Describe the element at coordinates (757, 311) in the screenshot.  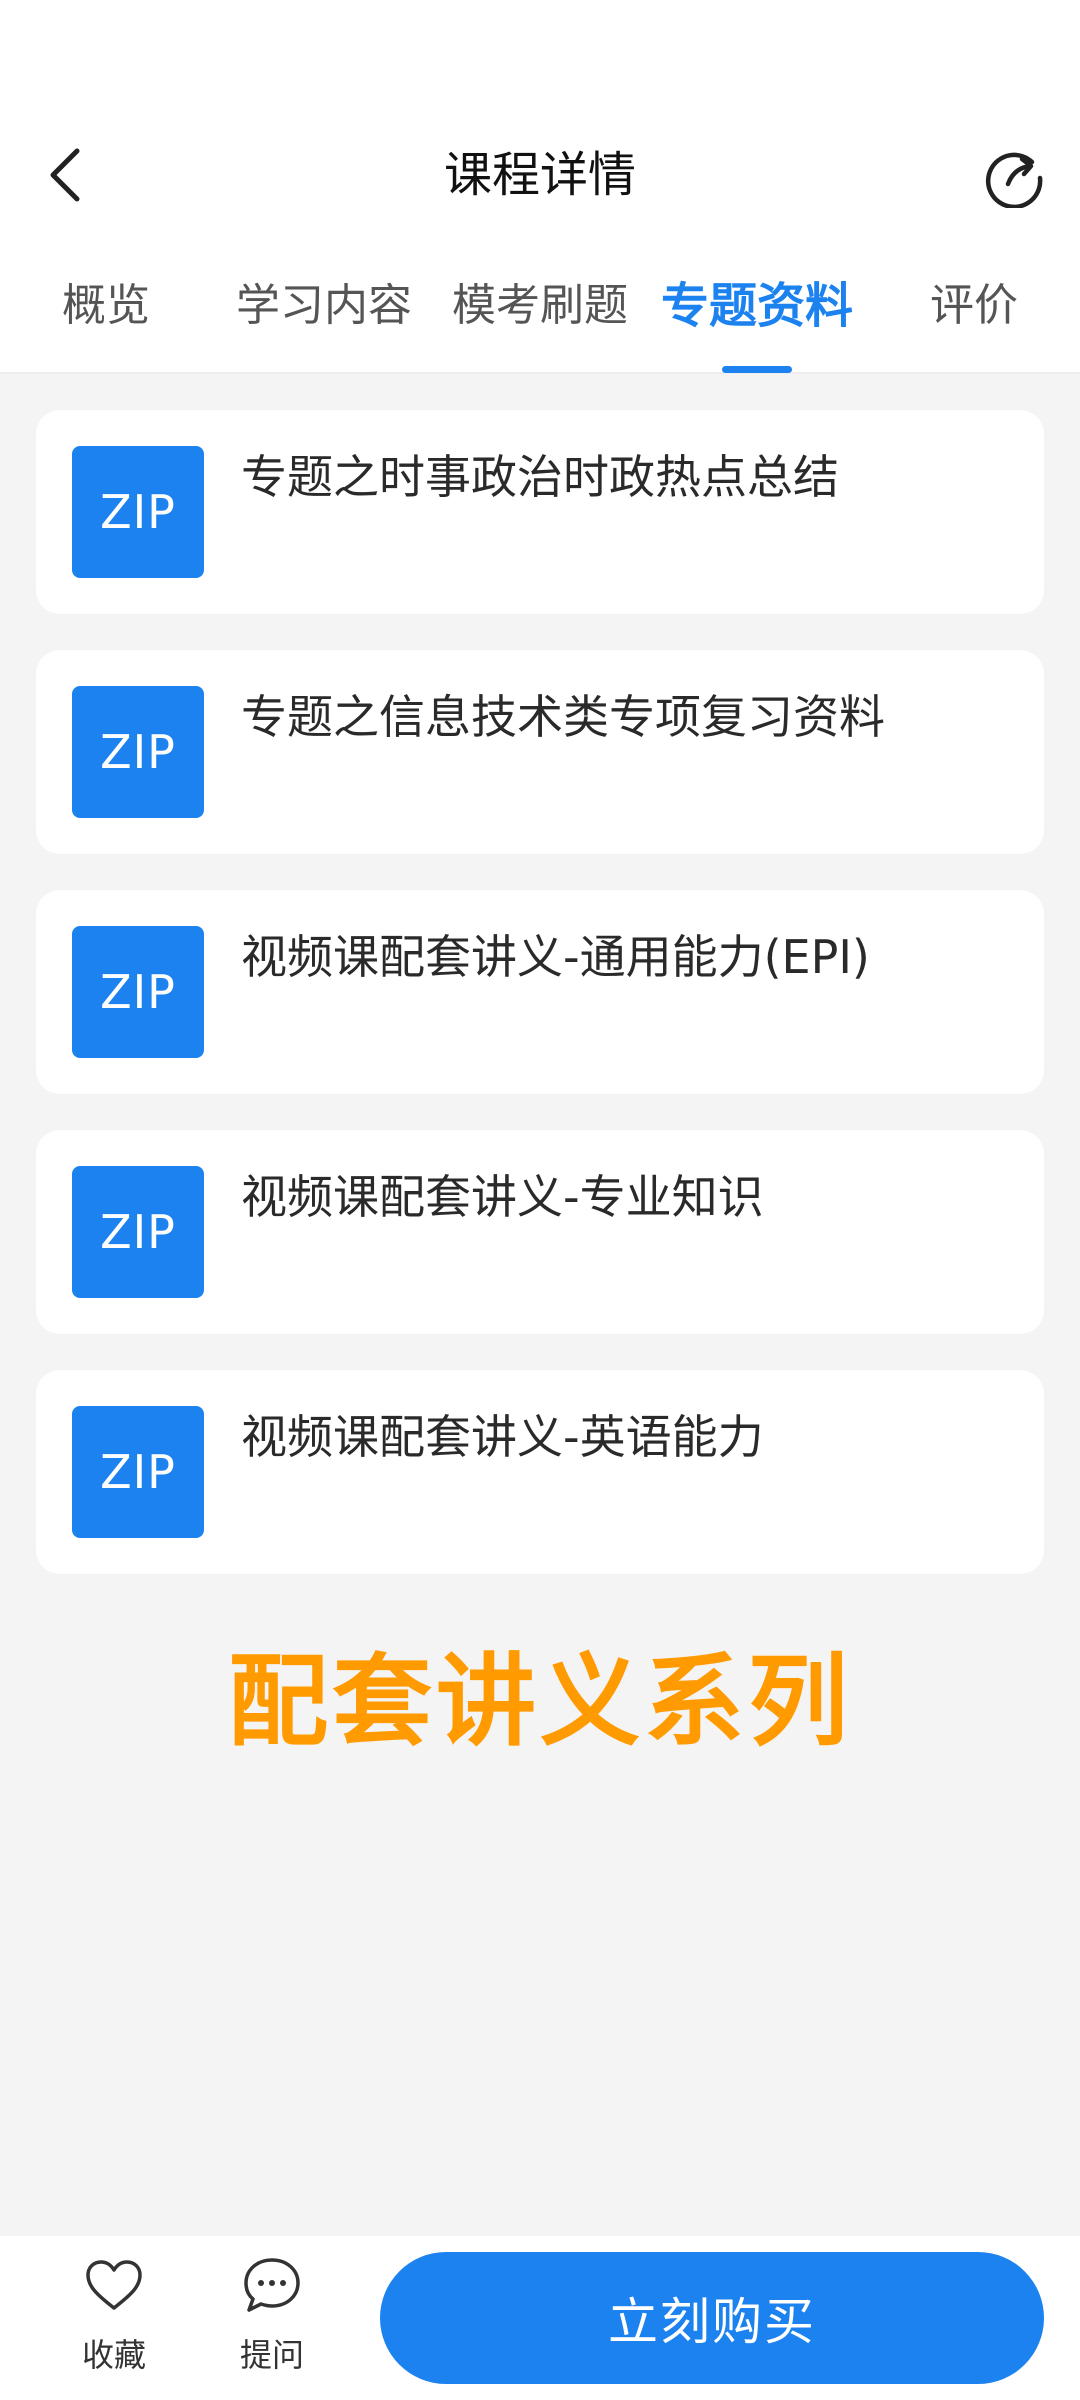
I see `tab-special-materials: 专题资料` at that location.